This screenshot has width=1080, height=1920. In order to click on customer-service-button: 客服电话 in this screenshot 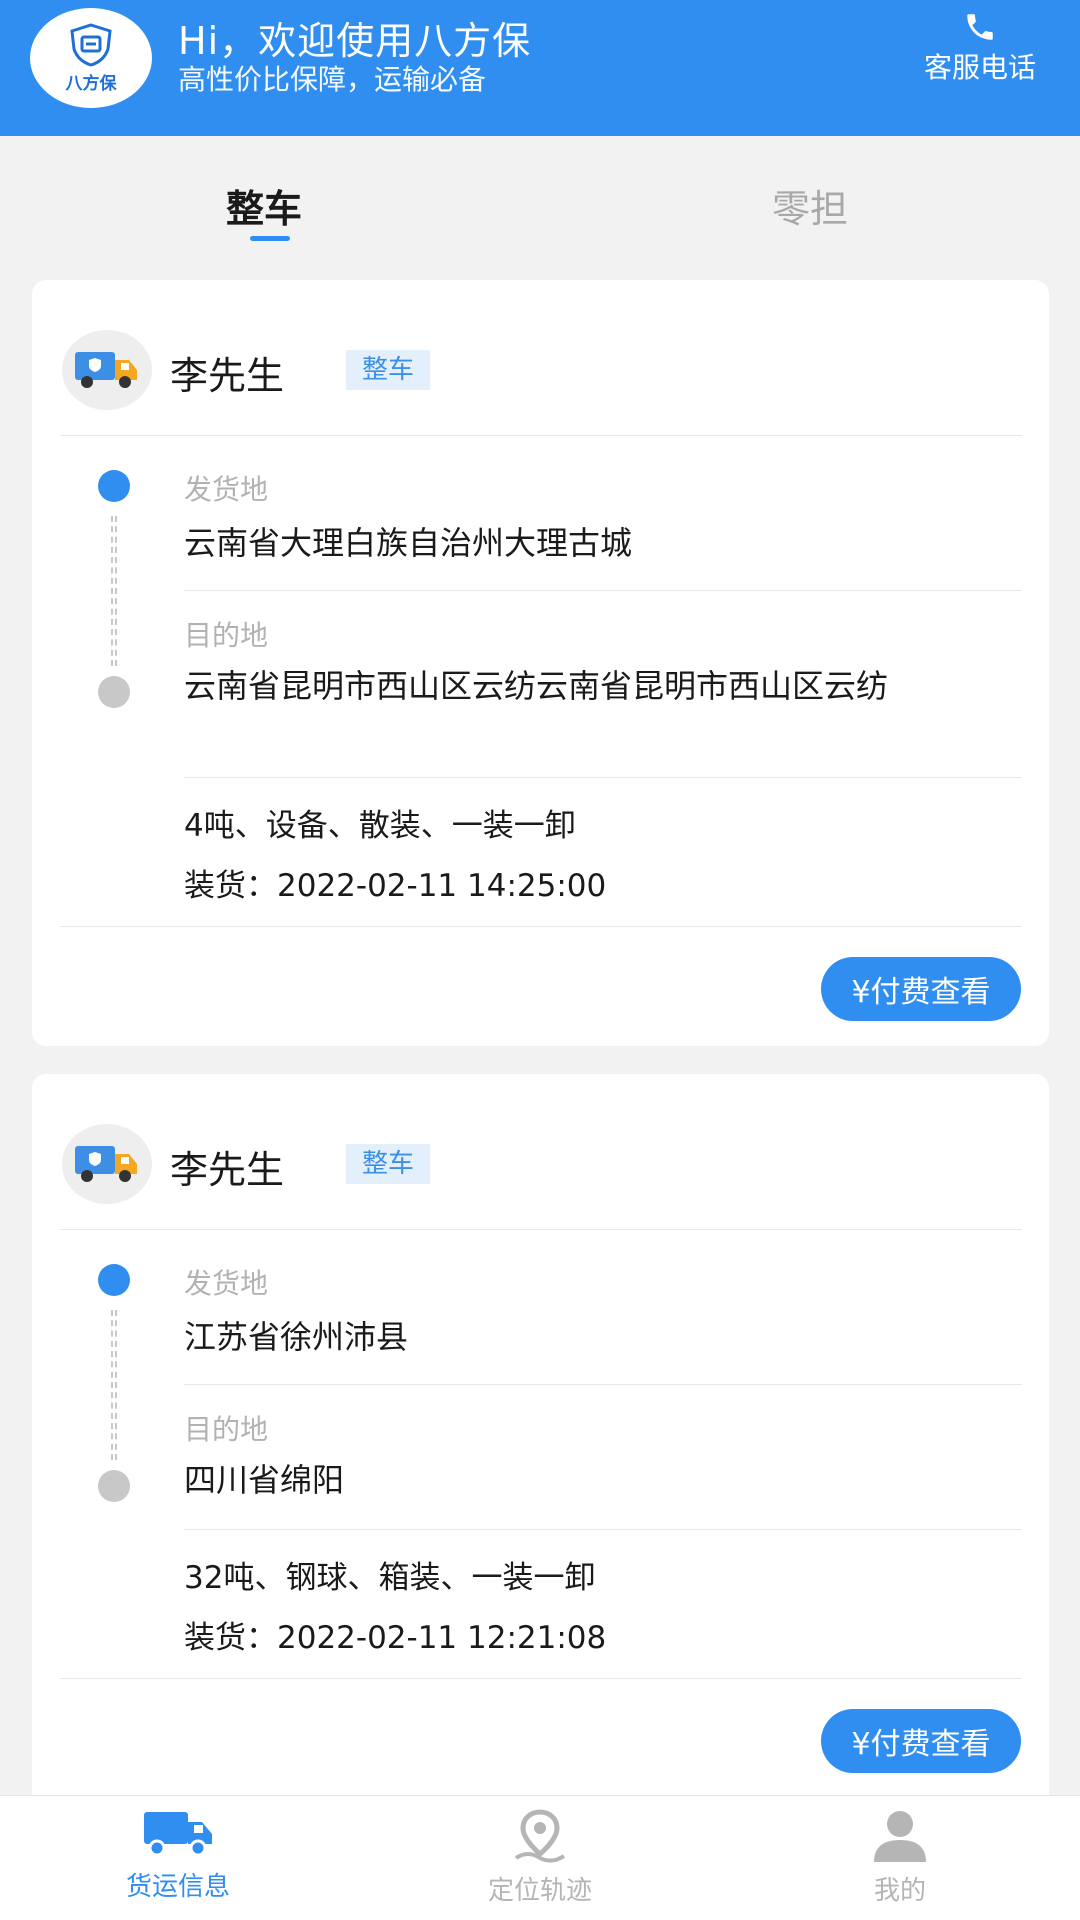, I will do `click(980, 48)`.